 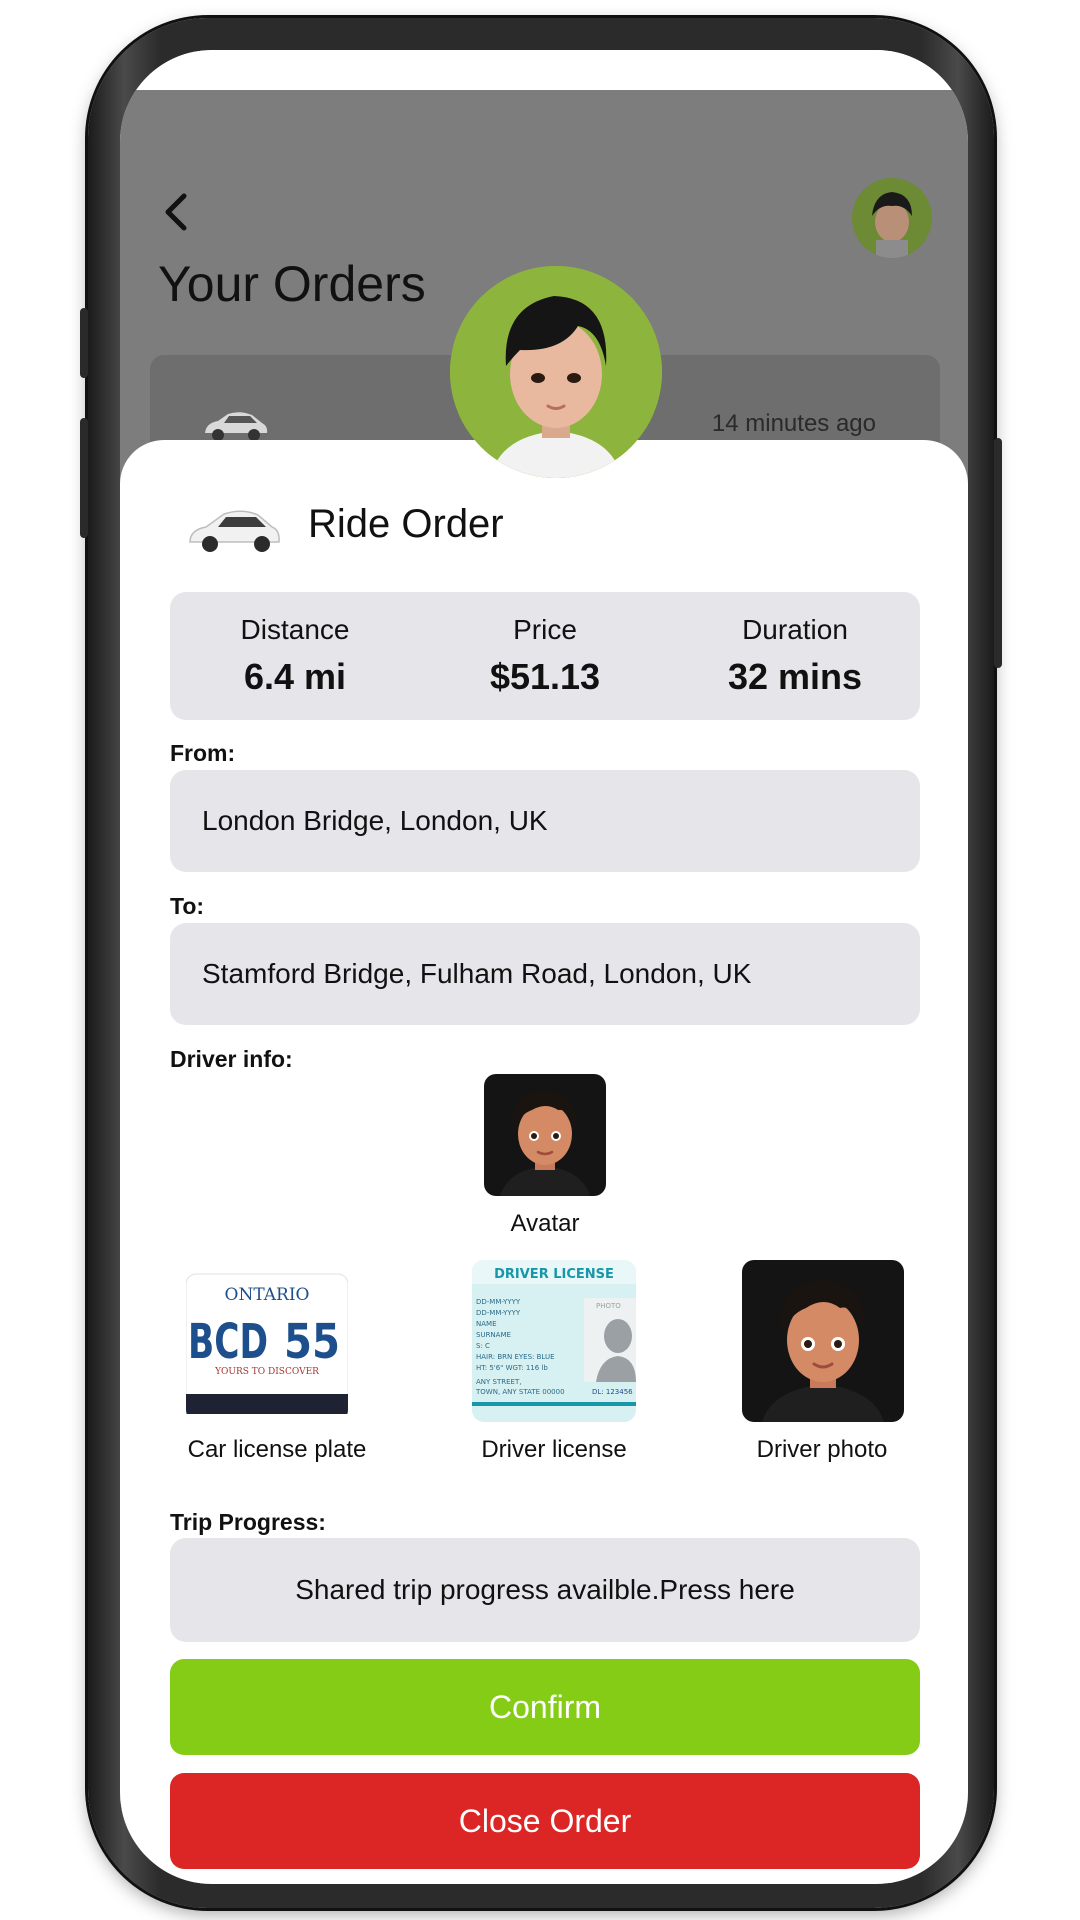 What do you see at coordinates (178, 212) in the screenshot?
I see `chevron-left-icon` at bounding box center [178, 212].